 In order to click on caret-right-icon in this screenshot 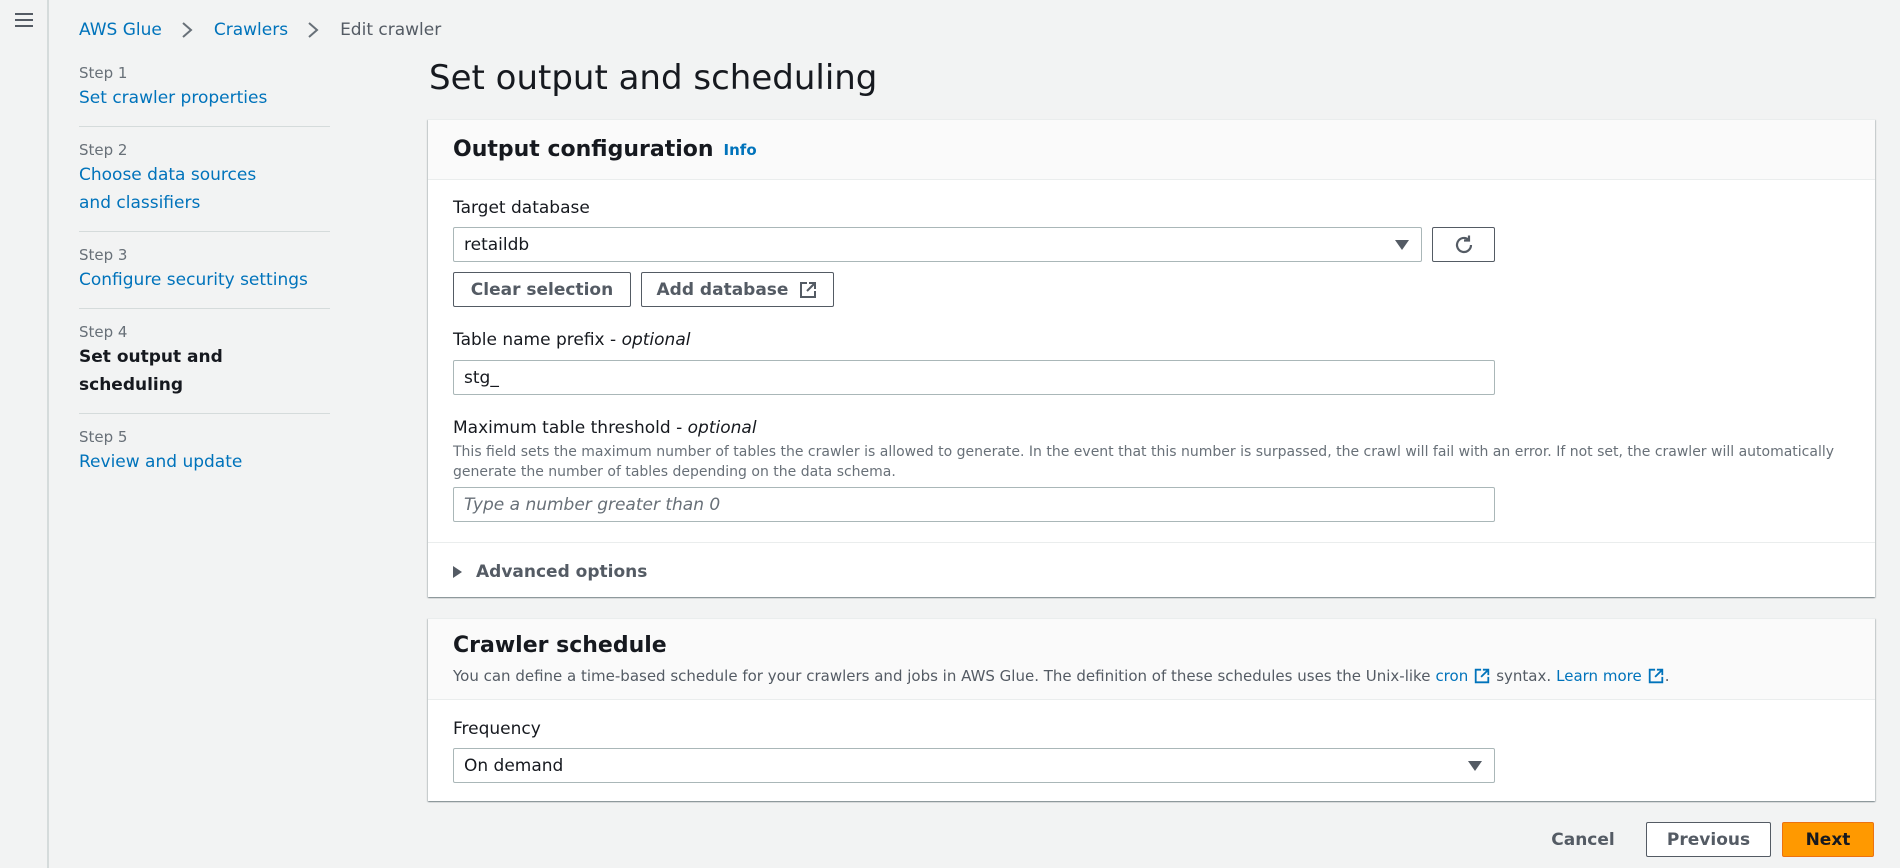, I will do `click(457, 572)`.